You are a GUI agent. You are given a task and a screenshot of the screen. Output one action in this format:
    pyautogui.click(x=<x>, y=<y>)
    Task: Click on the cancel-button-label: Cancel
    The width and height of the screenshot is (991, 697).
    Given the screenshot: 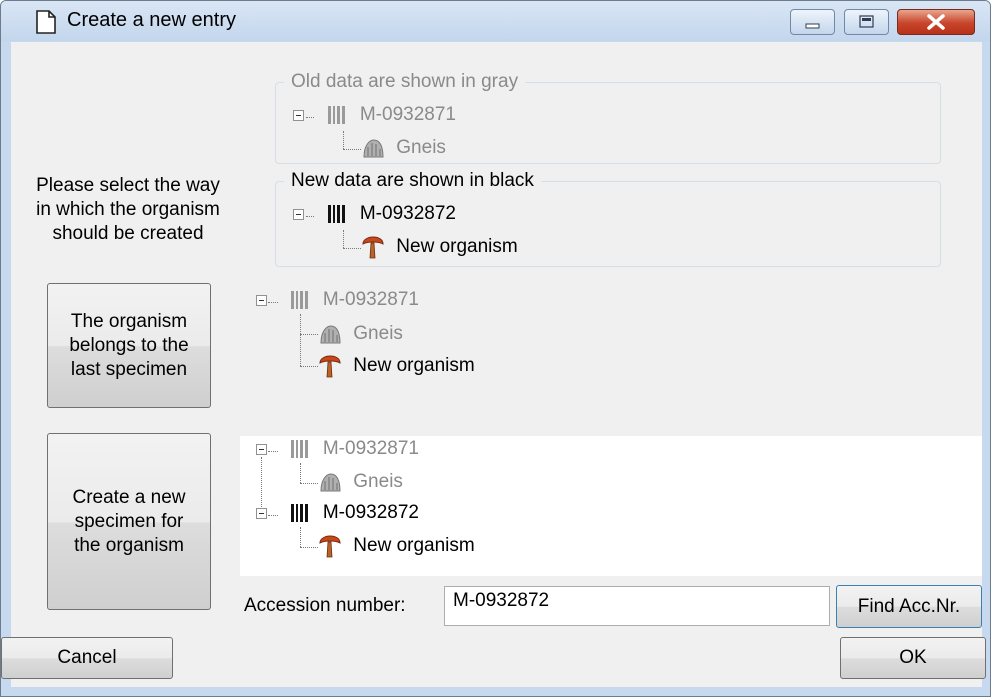 What is the action you would take?
    pyautogui.click(x=87, y=657)
    